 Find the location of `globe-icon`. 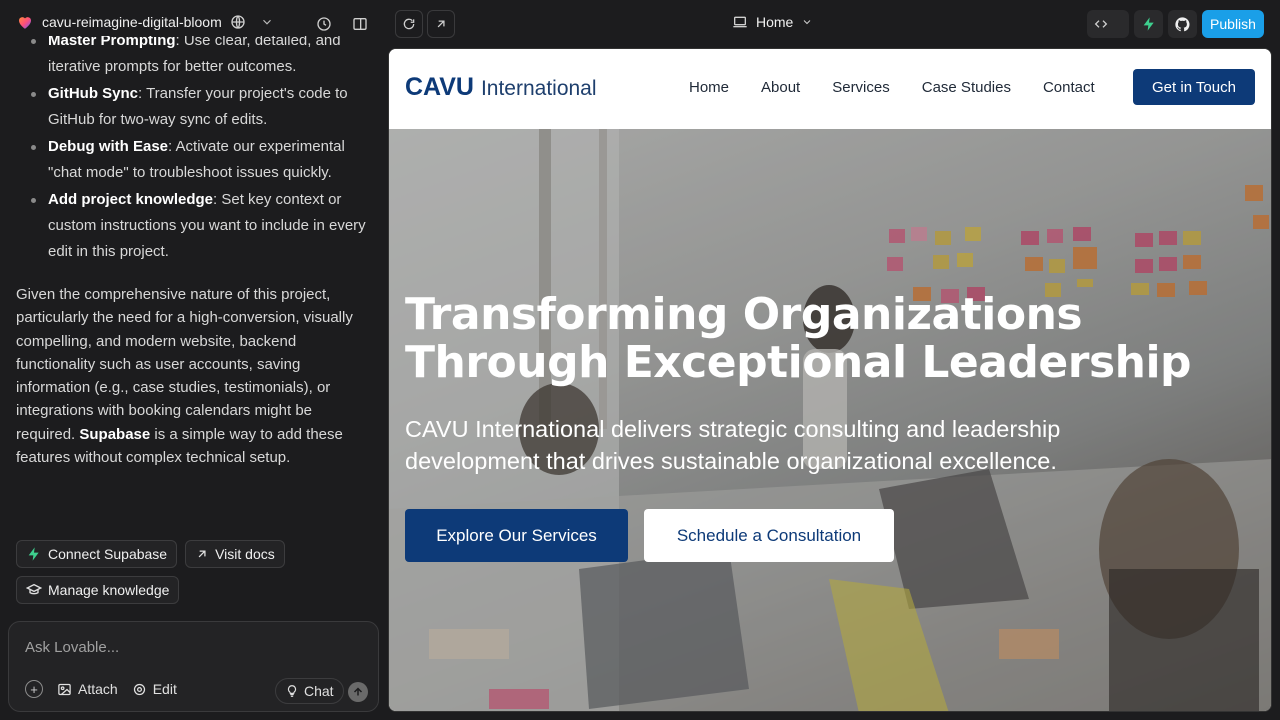

globe-icon is located at coordinates (238, 22).